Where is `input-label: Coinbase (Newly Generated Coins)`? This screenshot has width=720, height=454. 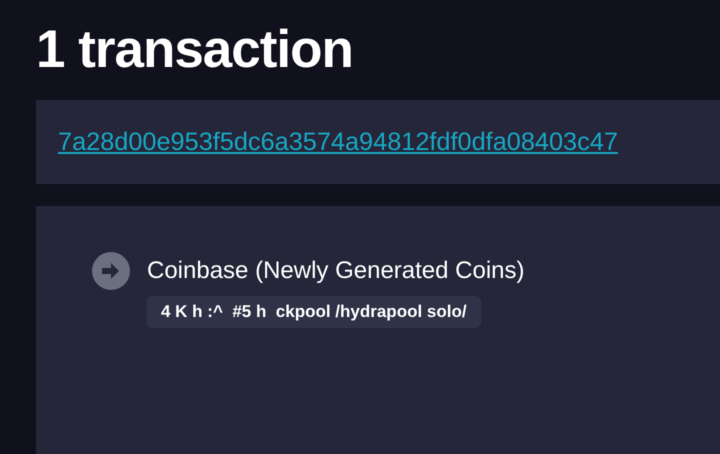
input-label: Coinbase (Newly Generated Coins) is located at coordinates (336, 271).